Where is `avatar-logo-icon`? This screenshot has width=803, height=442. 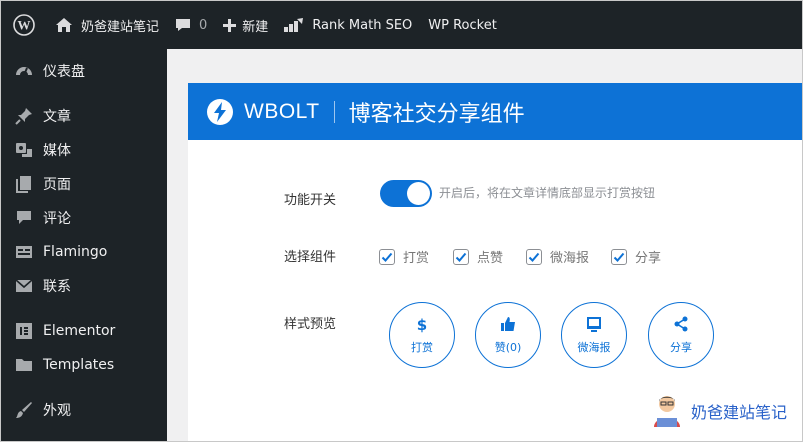 avatar-logo-icon is located at coordinates (667, 411).